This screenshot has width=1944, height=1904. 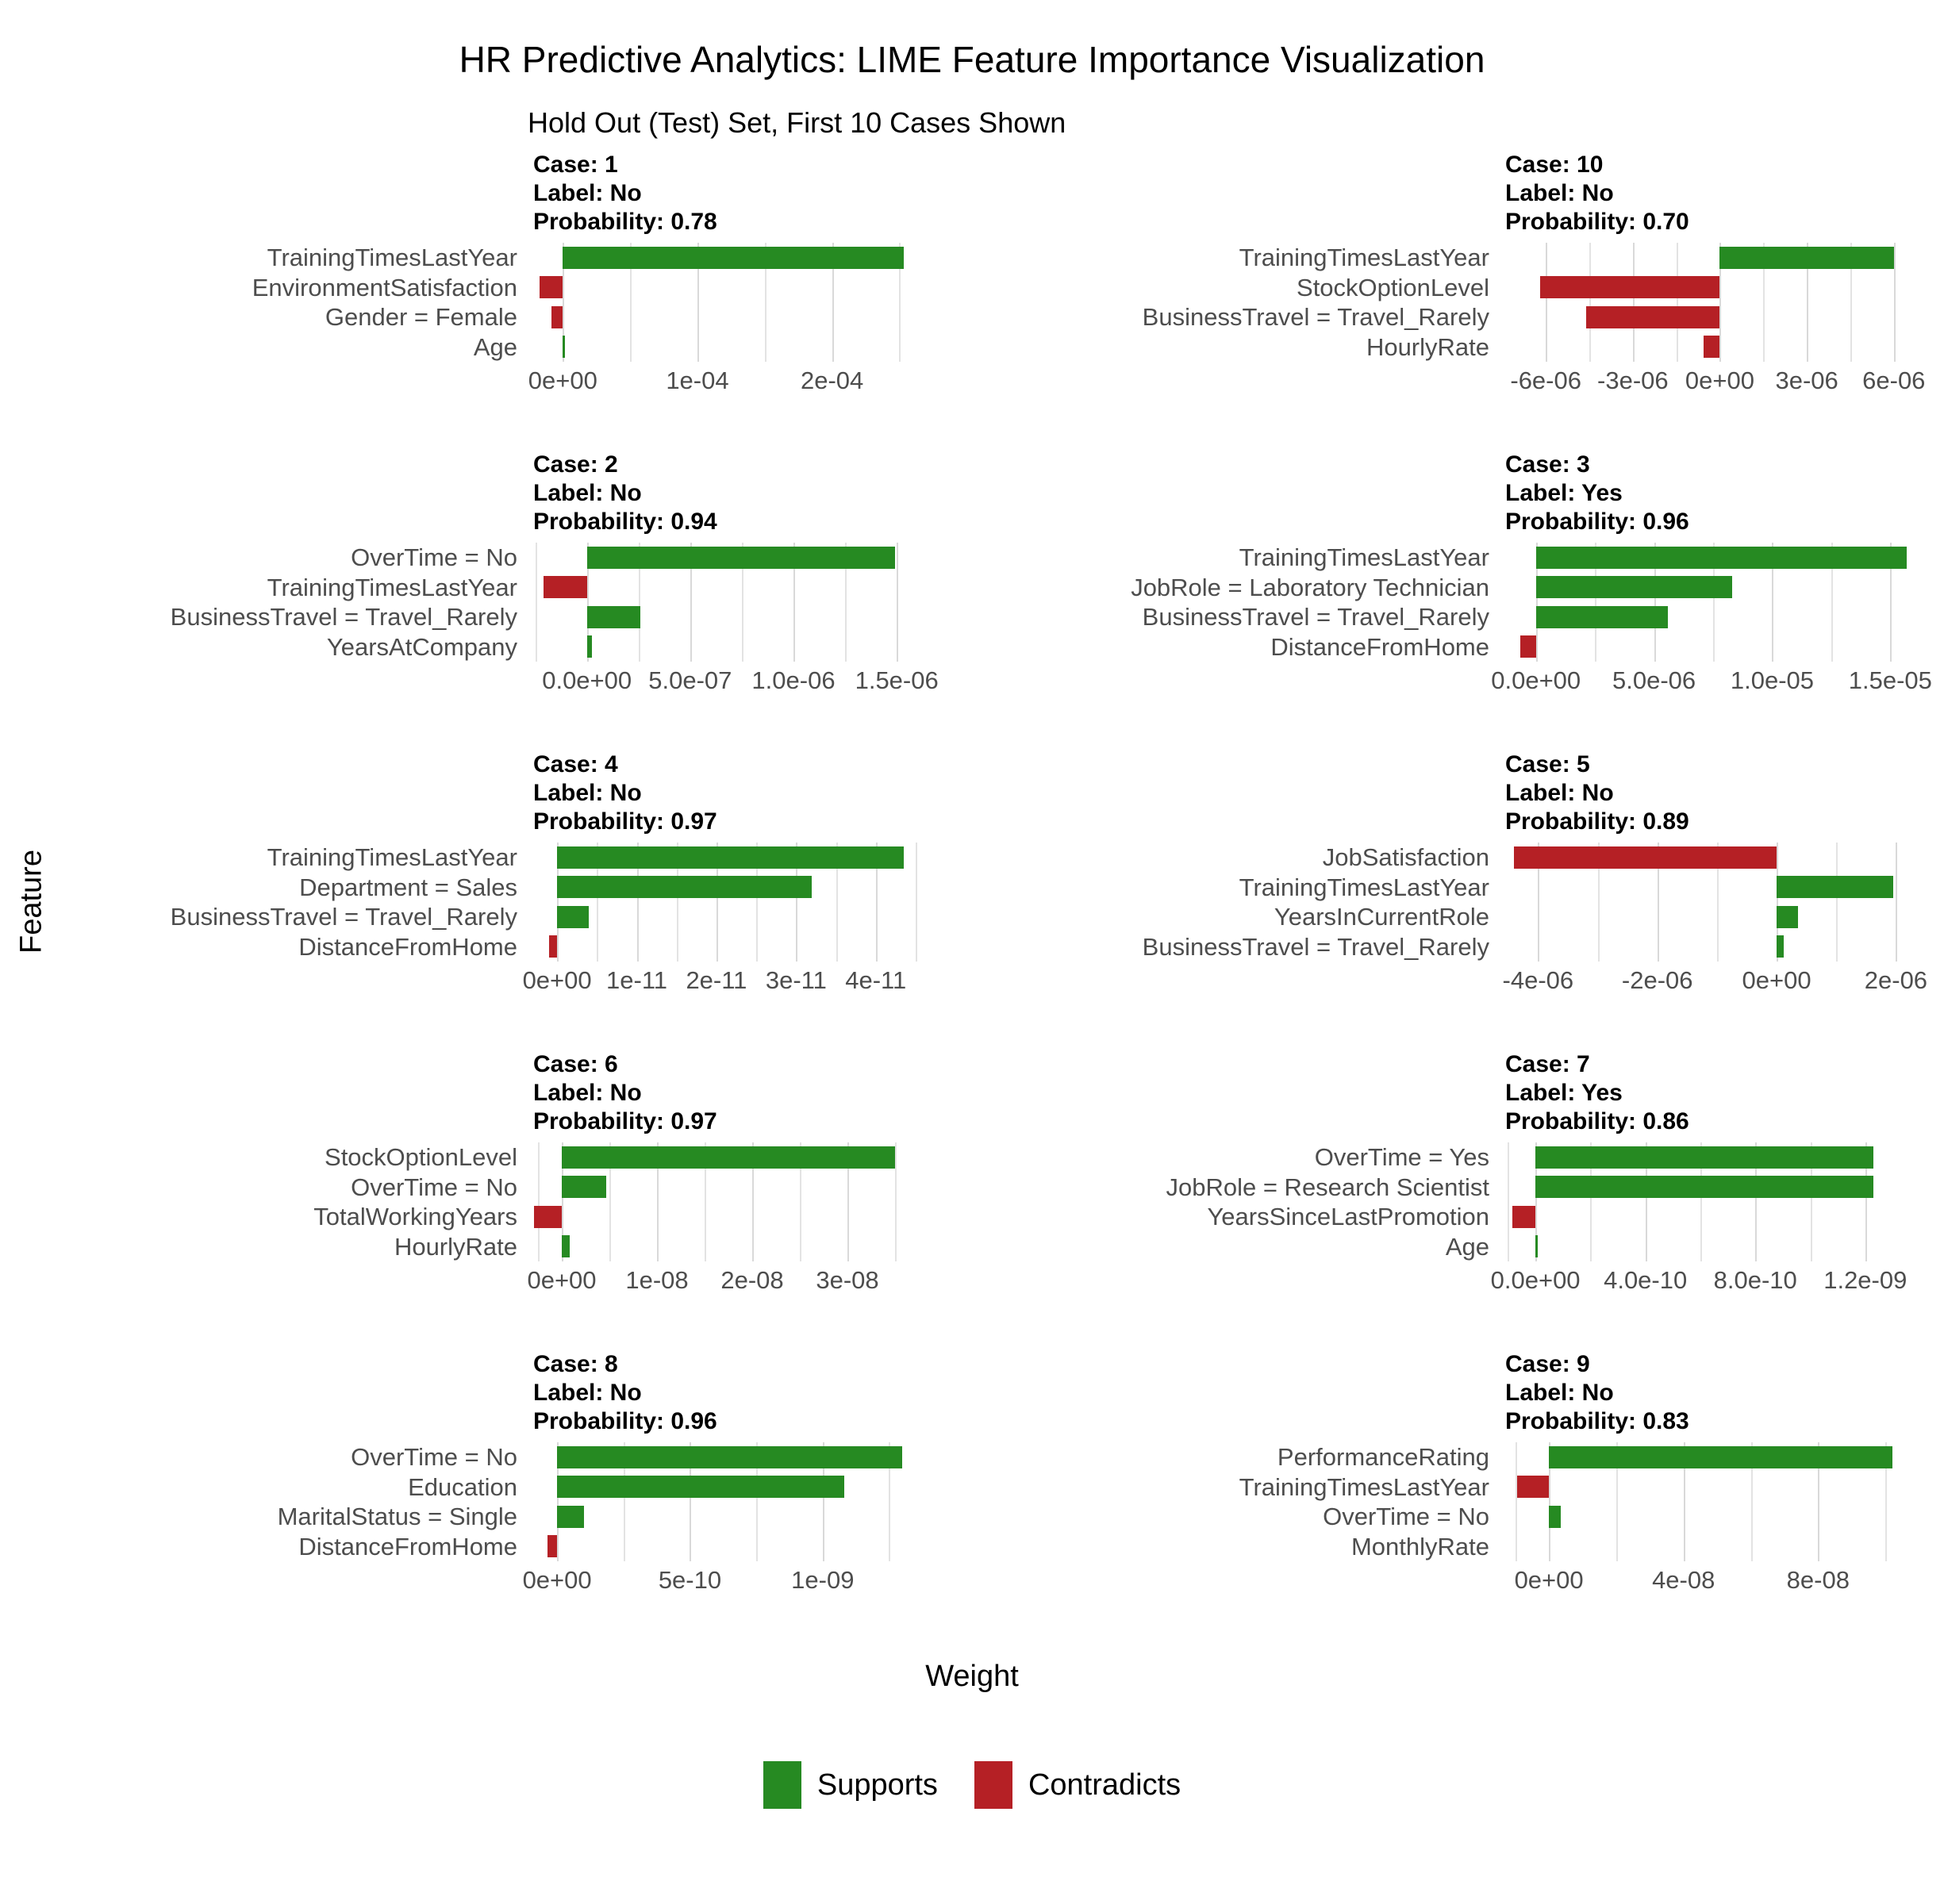 I want to click on x-tick-label: 1.5e-06, so click(x=897, y=680).